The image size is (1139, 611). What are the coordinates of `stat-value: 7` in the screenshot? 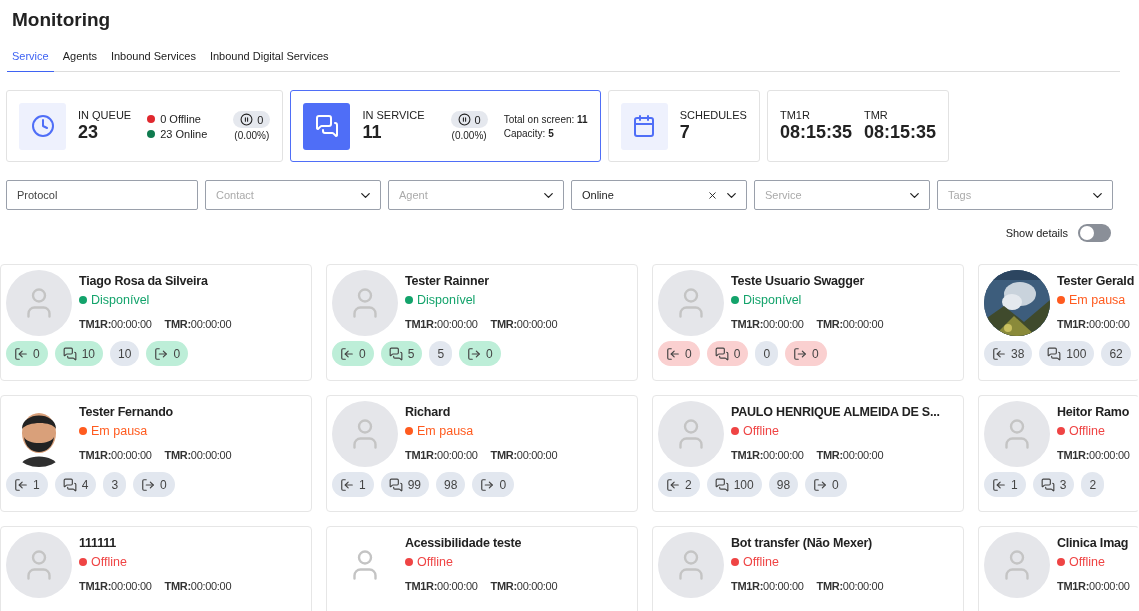 It's located at (685, 132).